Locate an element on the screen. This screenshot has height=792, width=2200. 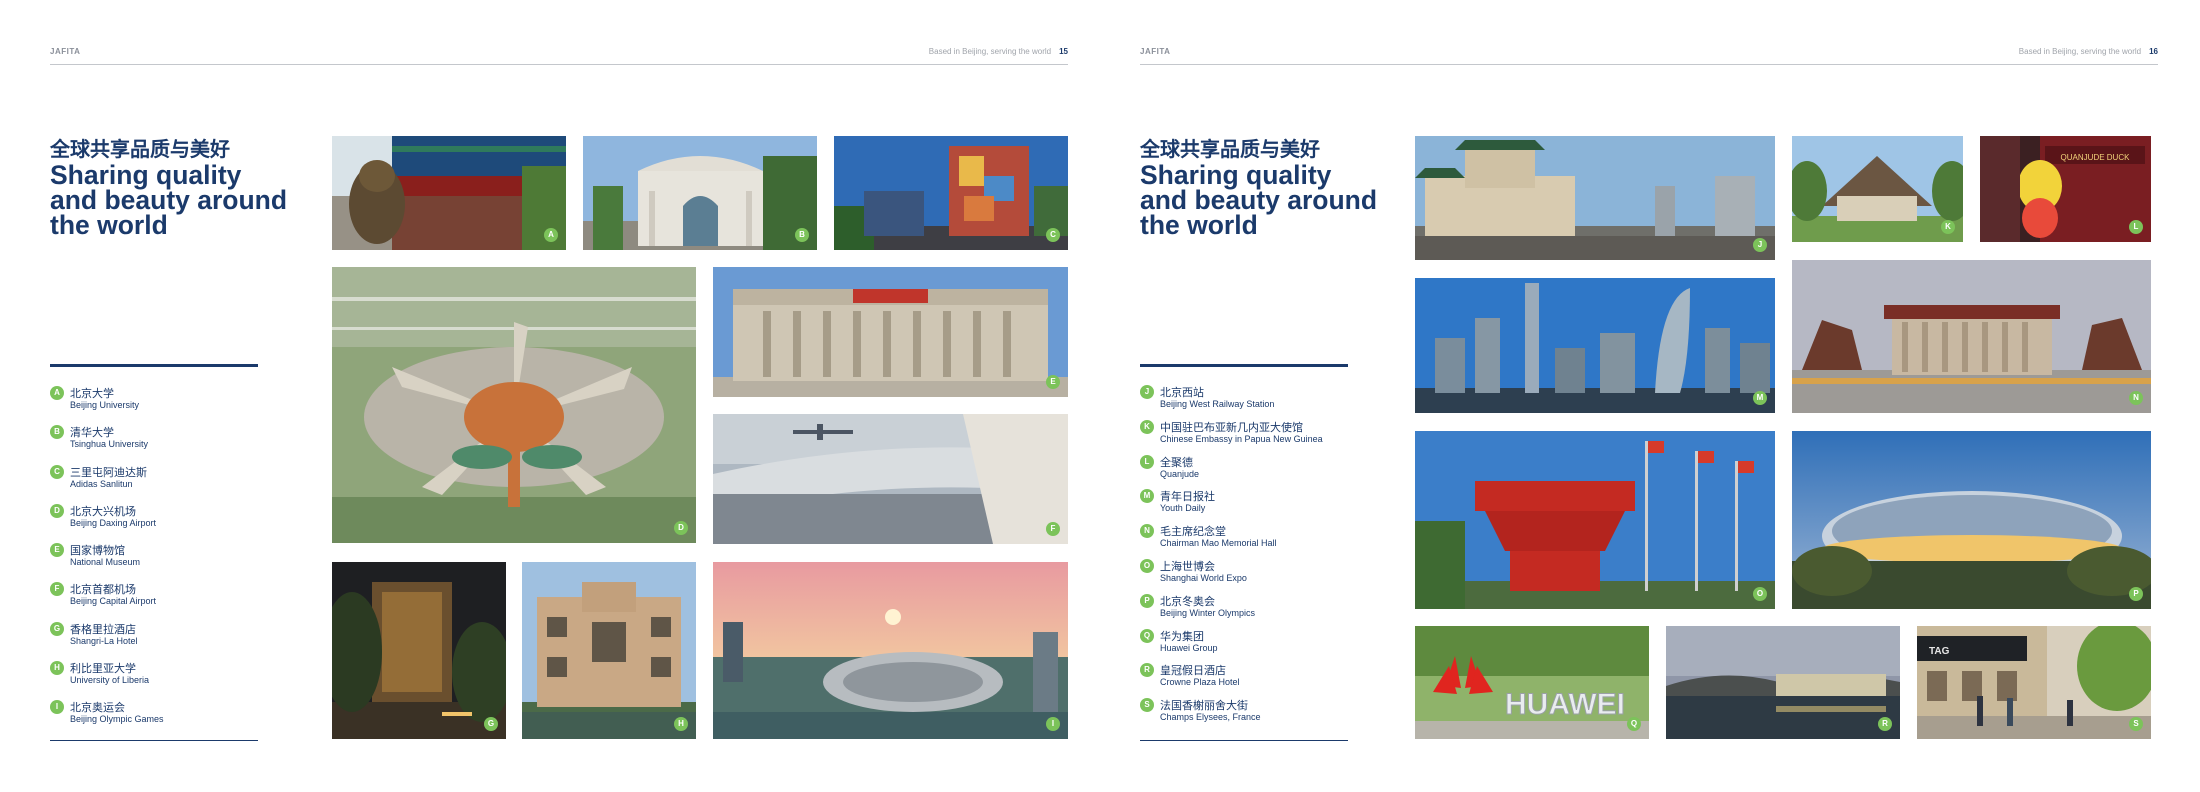
photo-huawei: HUAWEI Q is located at coordinates (1532, 682).